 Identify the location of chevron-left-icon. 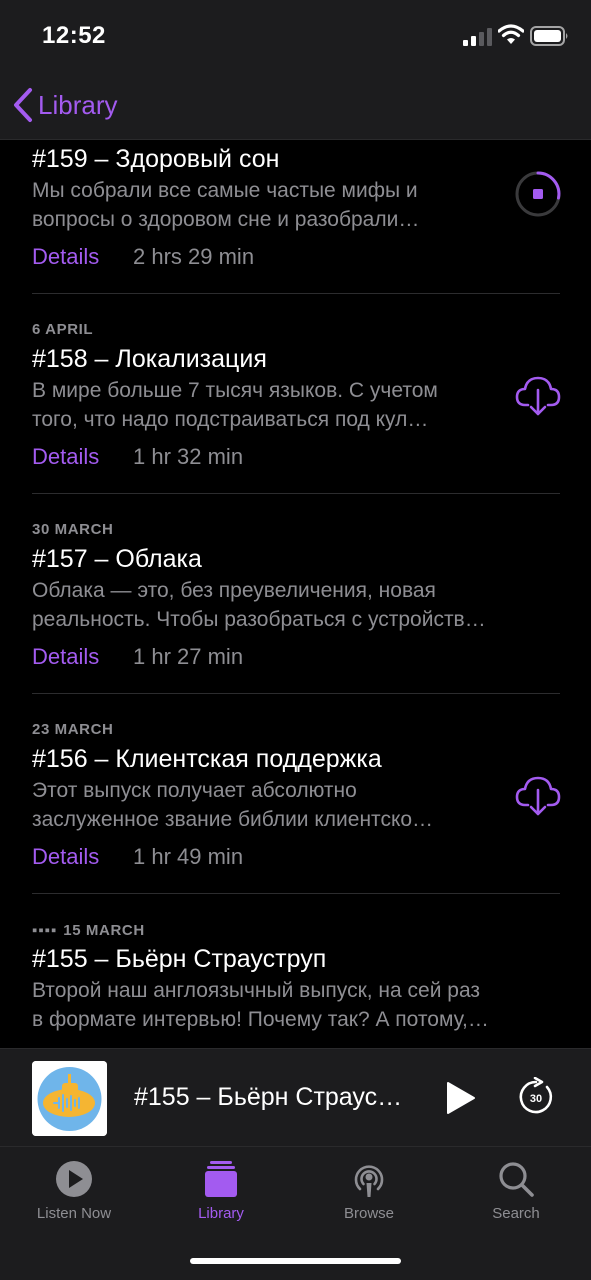
(23, 105).